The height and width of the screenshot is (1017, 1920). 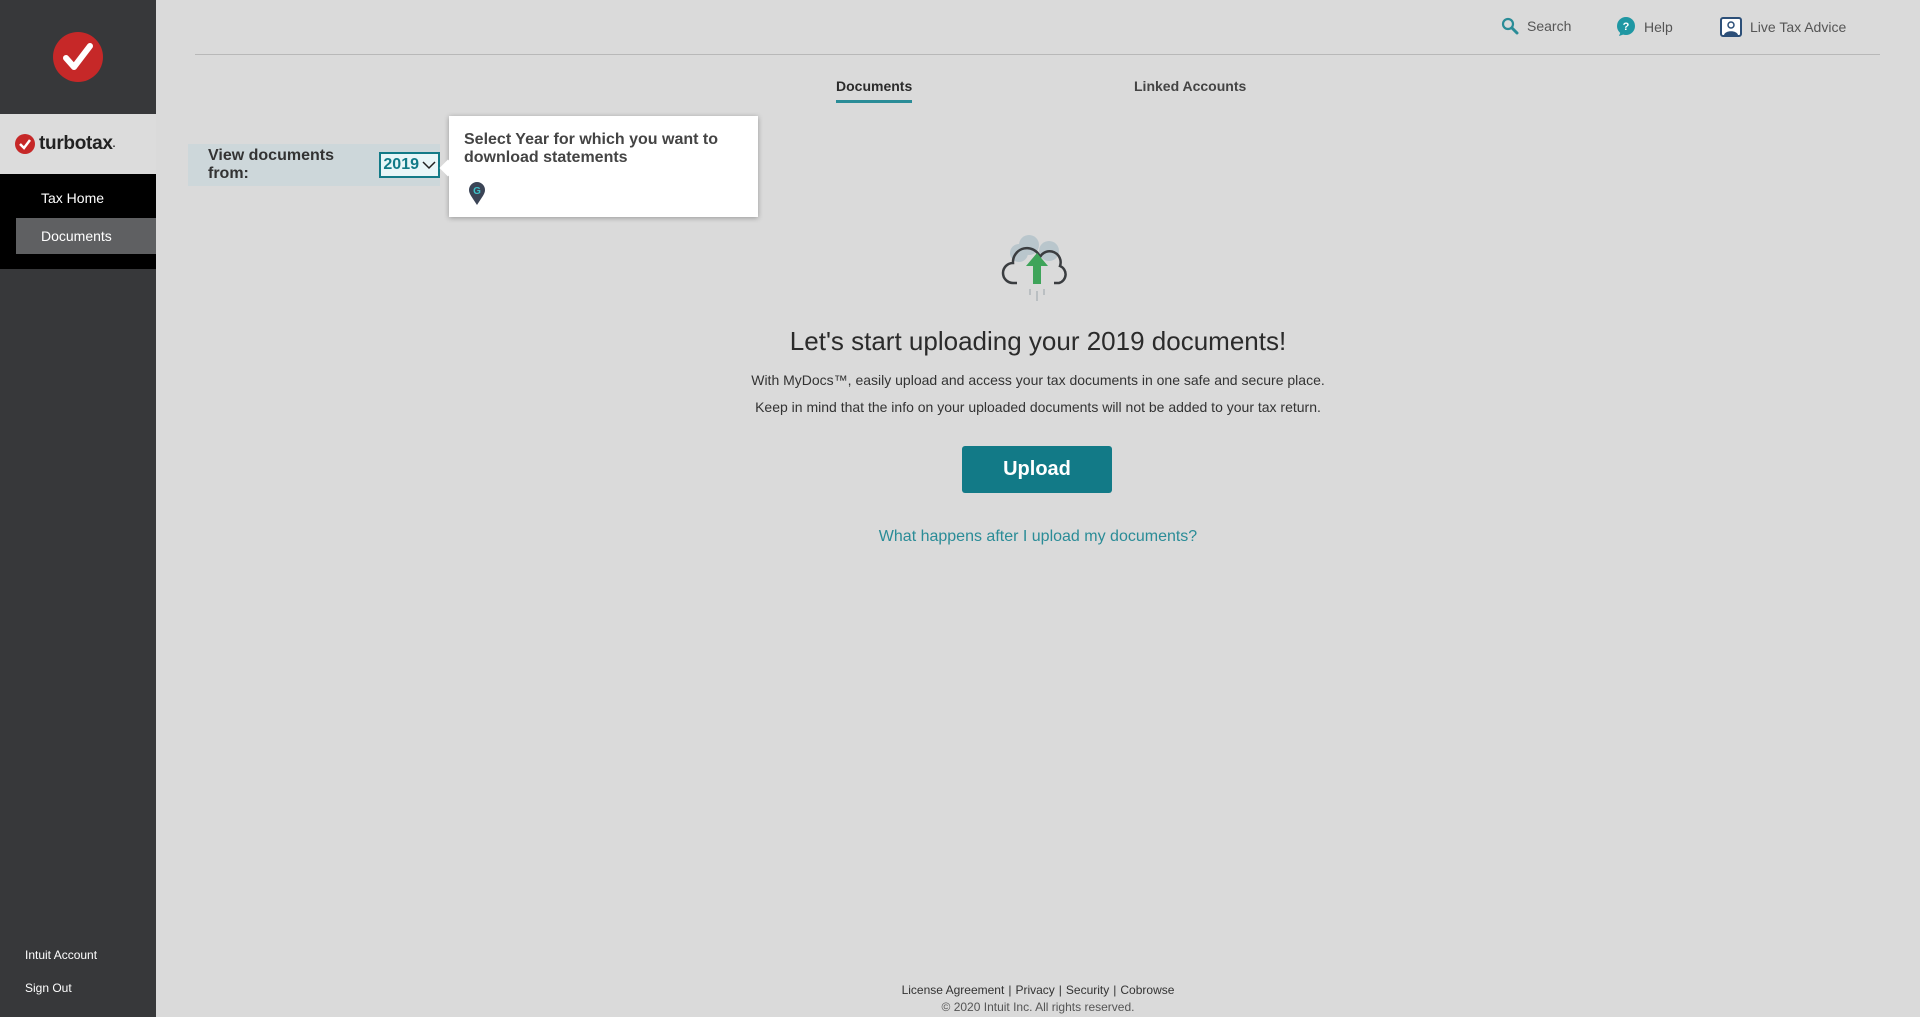 I want to click on checkmark-logo-icon, so click(x=78, y=57).